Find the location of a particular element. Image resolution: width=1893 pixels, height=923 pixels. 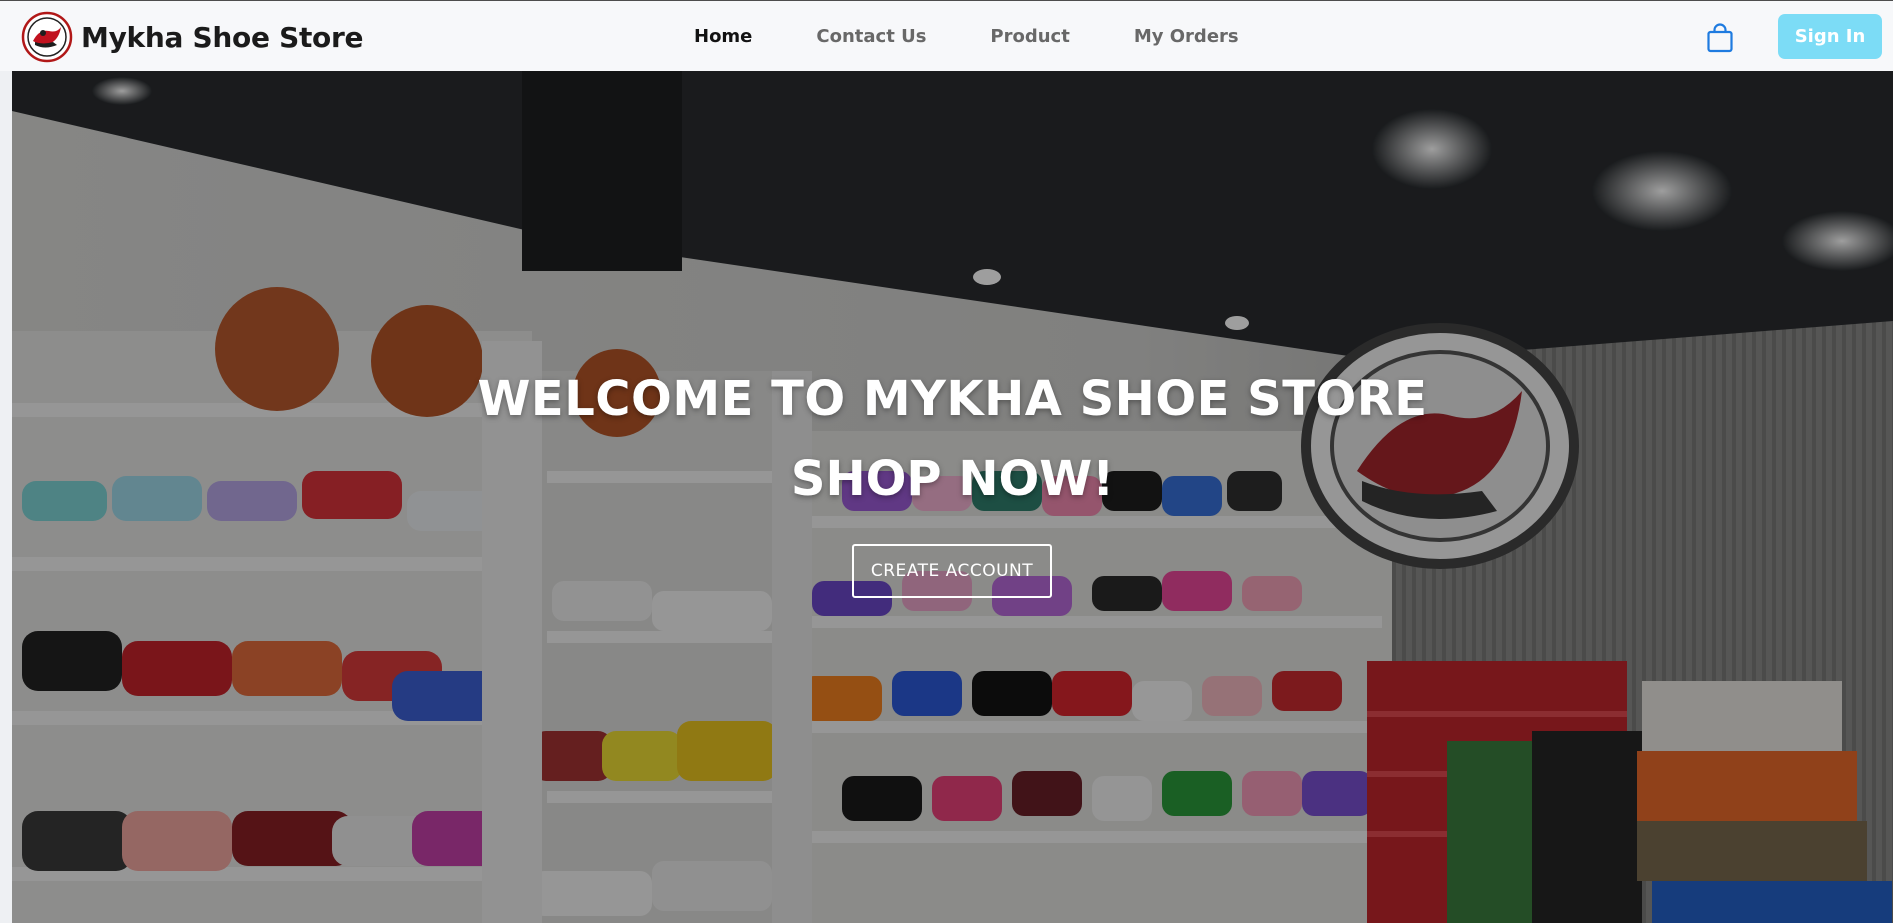

cart-button is located at coordinates (1720, 38).